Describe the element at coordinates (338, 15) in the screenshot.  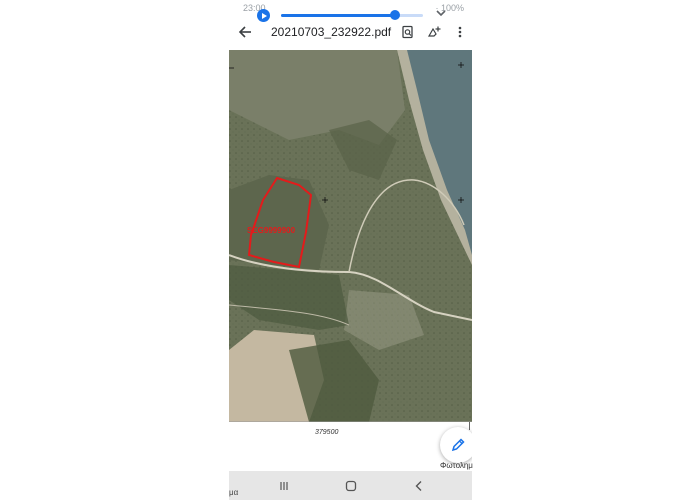
I see `media-progress-fill` at that location.